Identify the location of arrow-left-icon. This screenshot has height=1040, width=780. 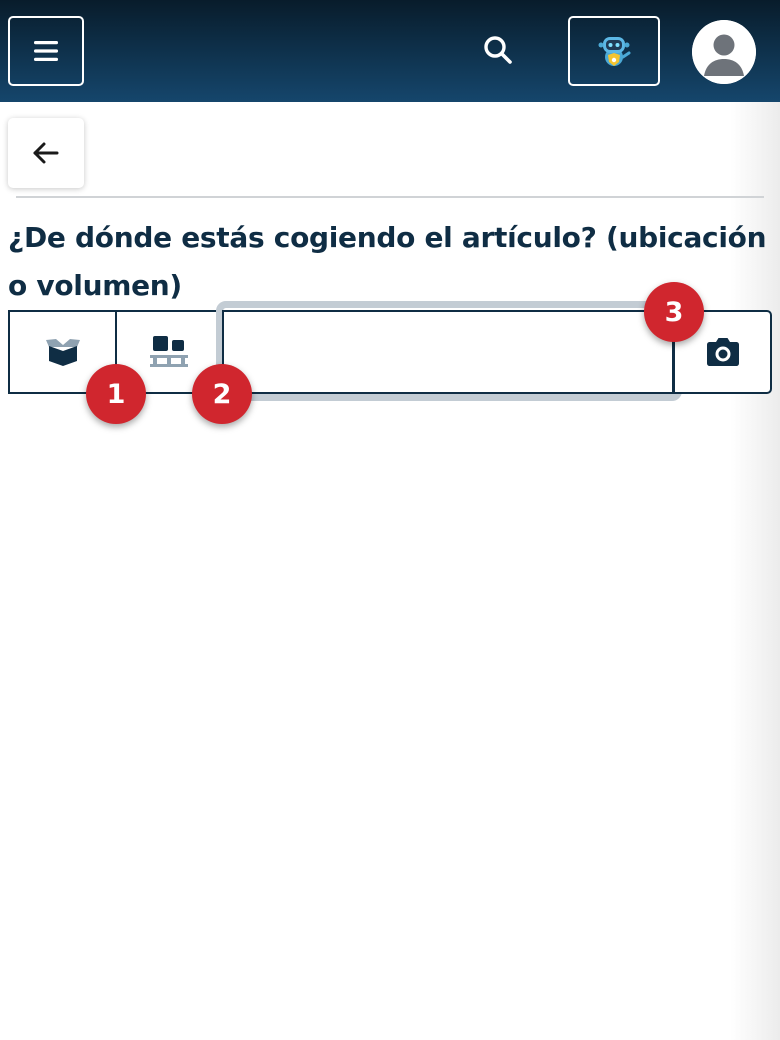
(46, 153).